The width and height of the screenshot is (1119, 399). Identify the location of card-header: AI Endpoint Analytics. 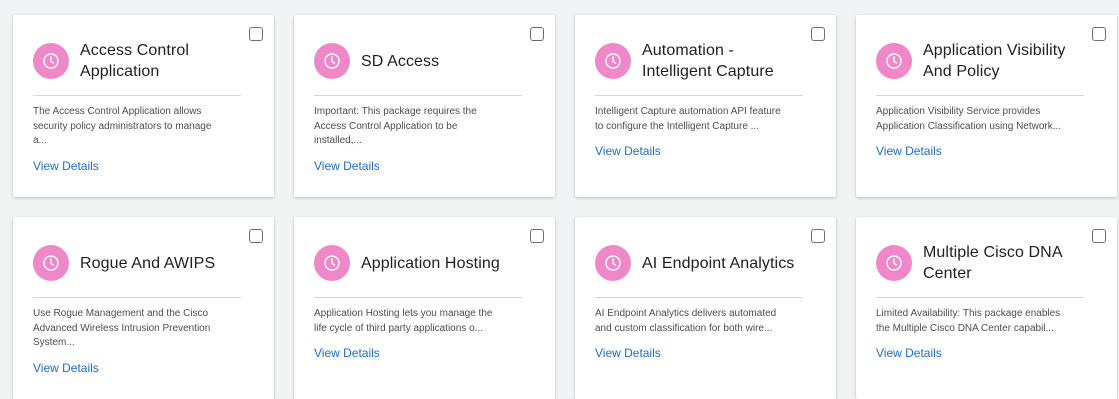
(700, 263).